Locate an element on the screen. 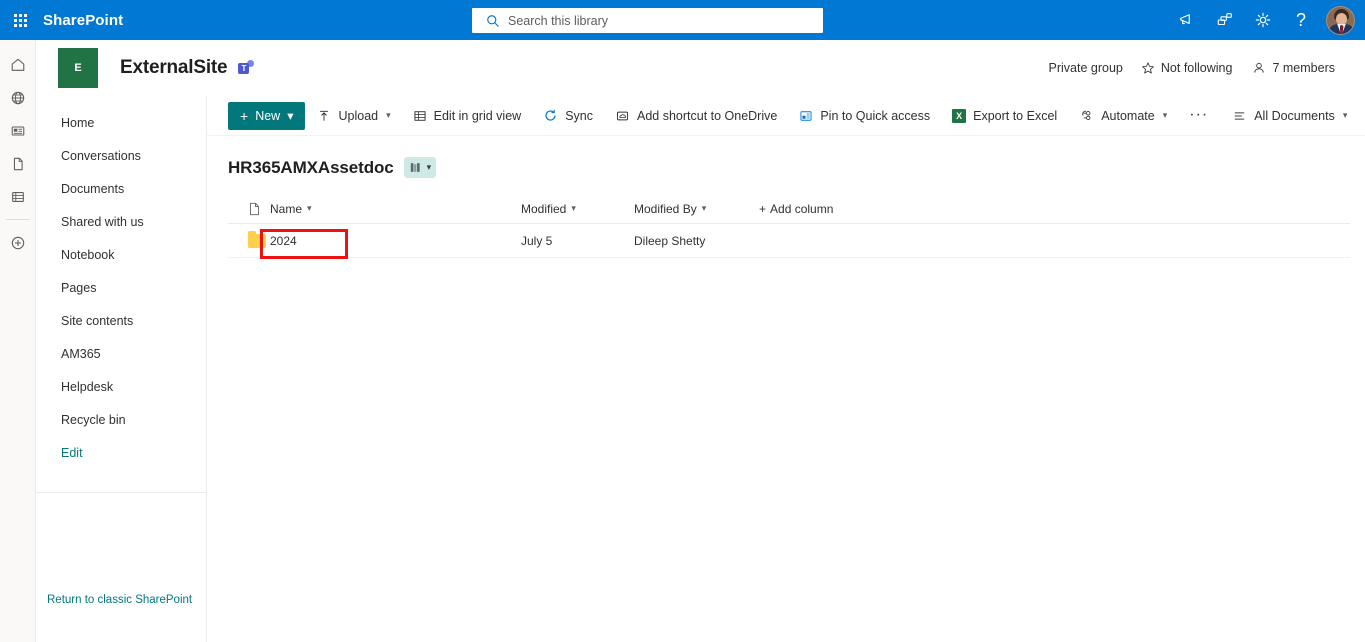 This screenshot has width=1365, height=642. more-commands-button: ··· is located at coordinates (1198, 115).